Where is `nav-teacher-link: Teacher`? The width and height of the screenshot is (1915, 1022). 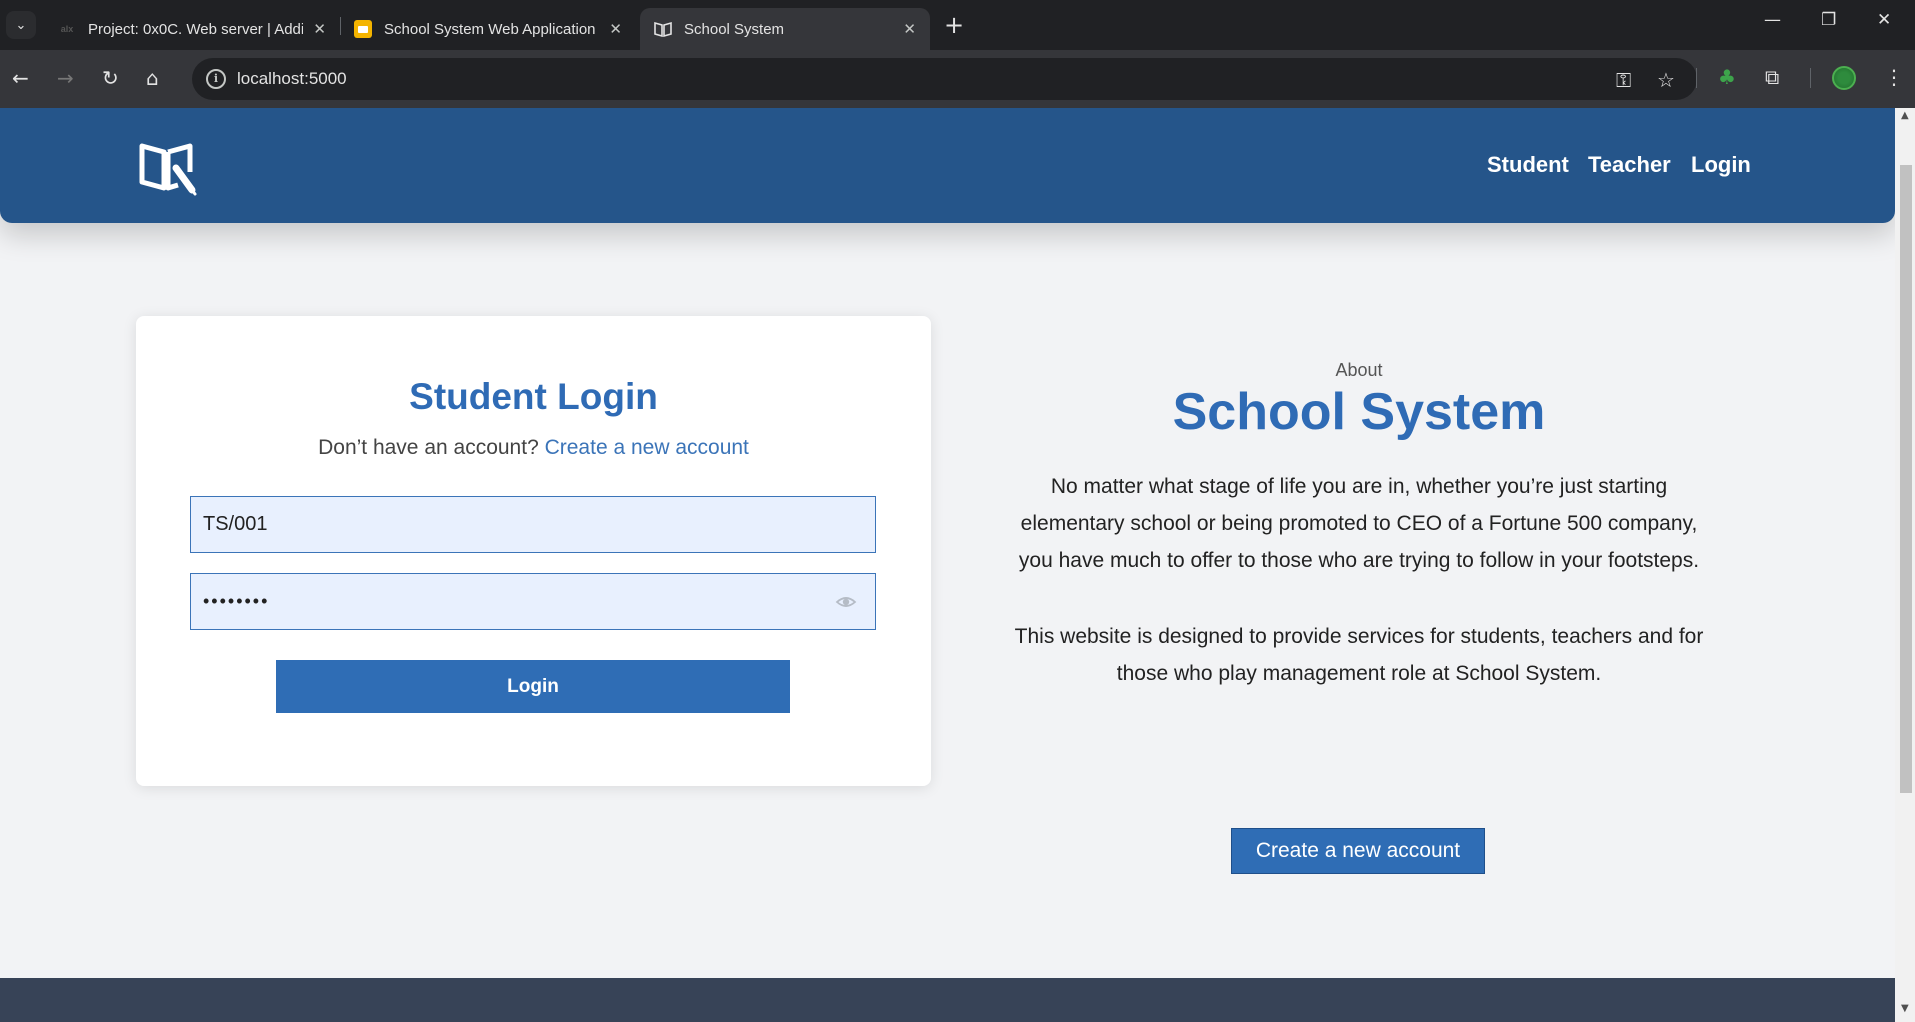
nav-teacher-link: Teacher is located at coordinates (1629, 165).